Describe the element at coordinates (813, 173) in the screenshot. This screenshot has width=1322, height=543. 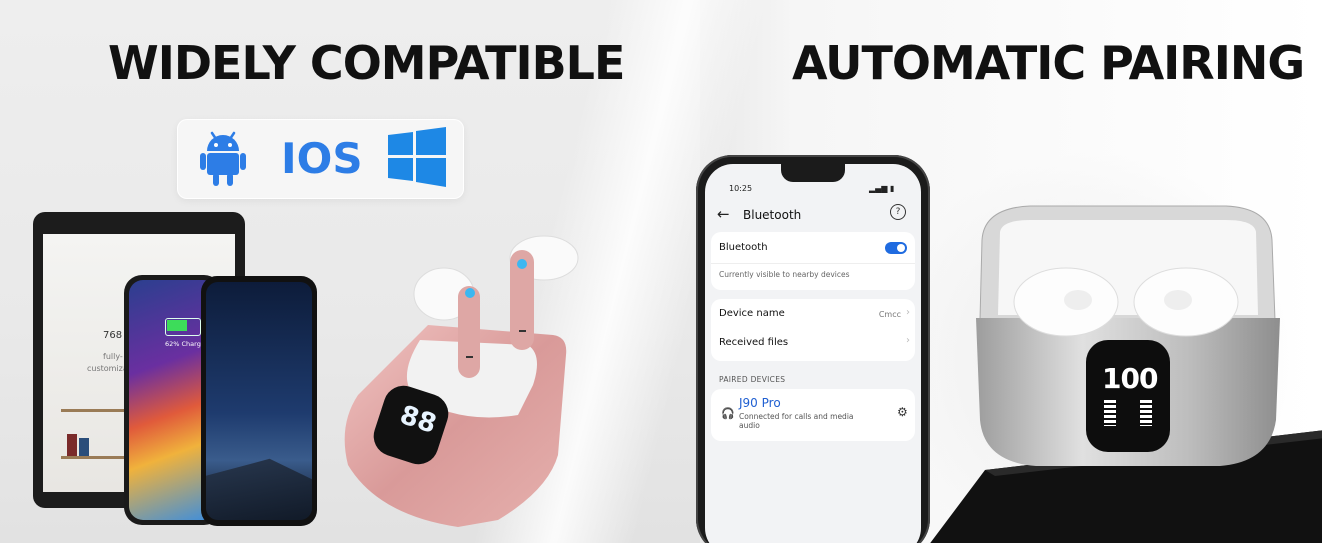
I see `phone-notch` at that location.